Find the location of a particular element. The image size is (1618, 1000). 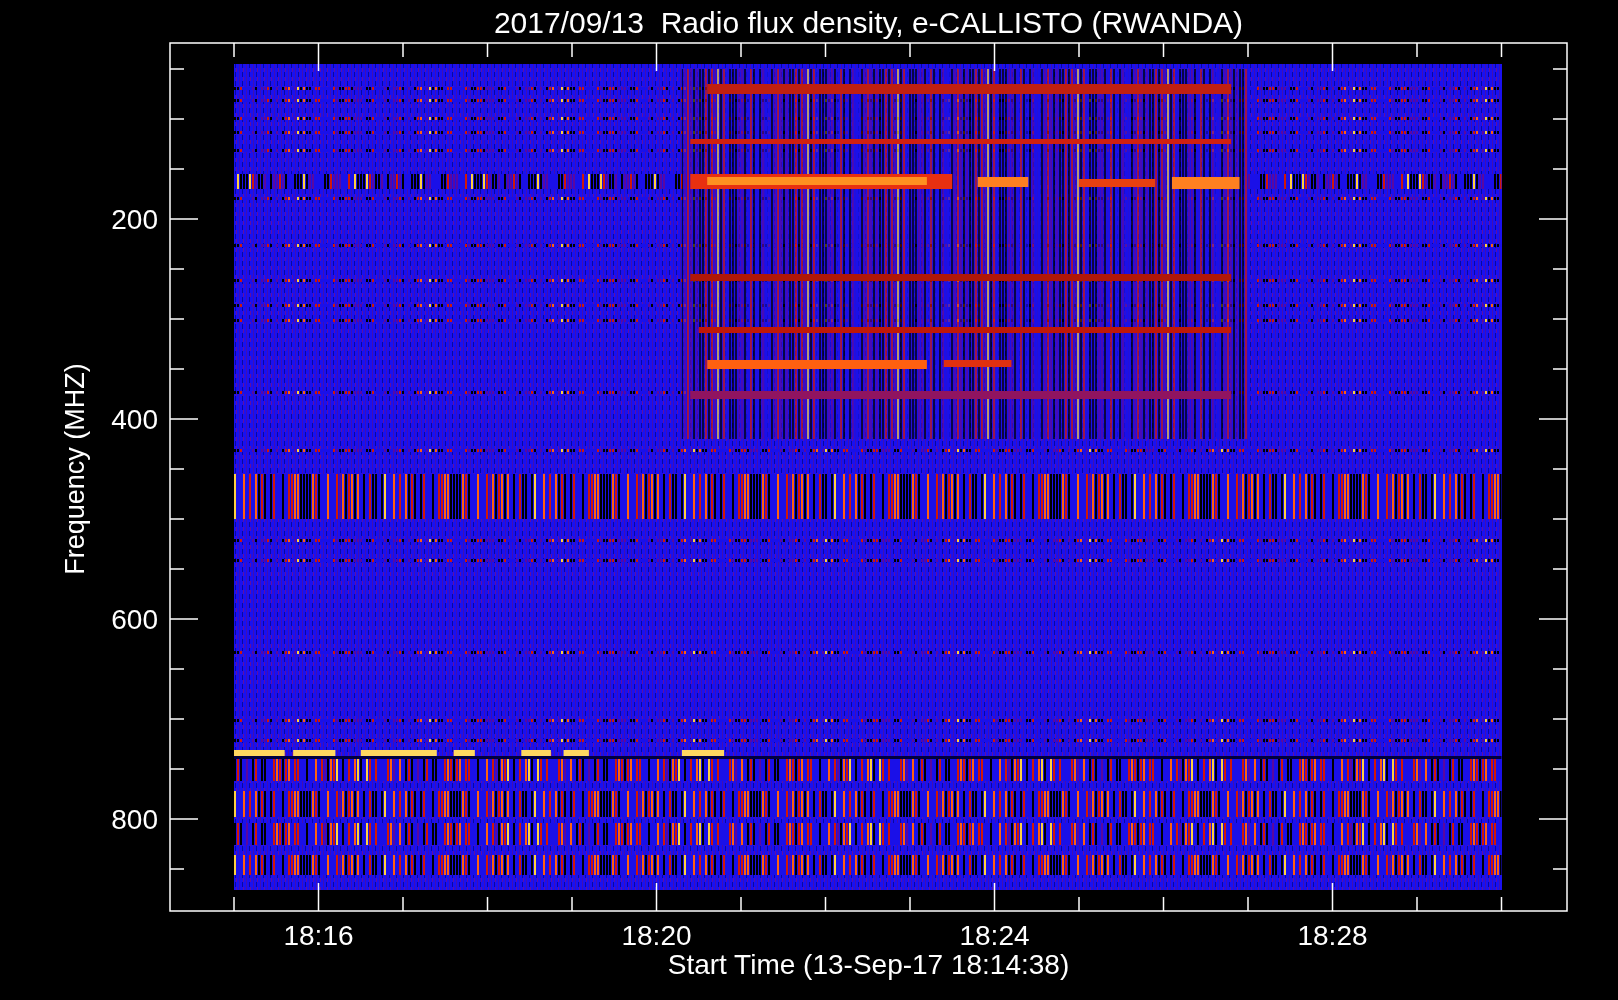

x-axis-label: Start Time (13-Sep-17 18:14:38) is located at coordinates (868, 964).